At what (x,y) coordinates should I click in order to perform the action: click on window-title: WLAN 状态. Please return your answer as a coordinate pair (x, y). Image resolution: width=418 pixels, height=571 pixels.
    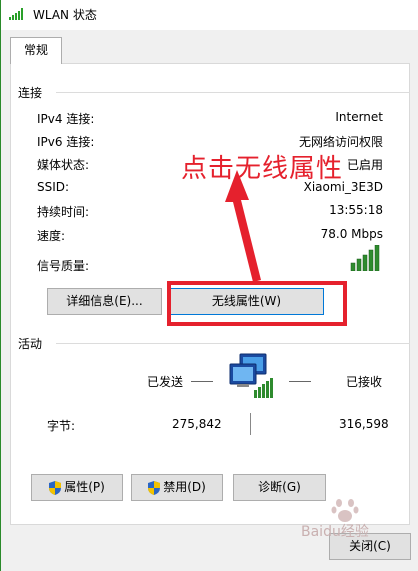
    Looking at the image, I should click on (65, 15).